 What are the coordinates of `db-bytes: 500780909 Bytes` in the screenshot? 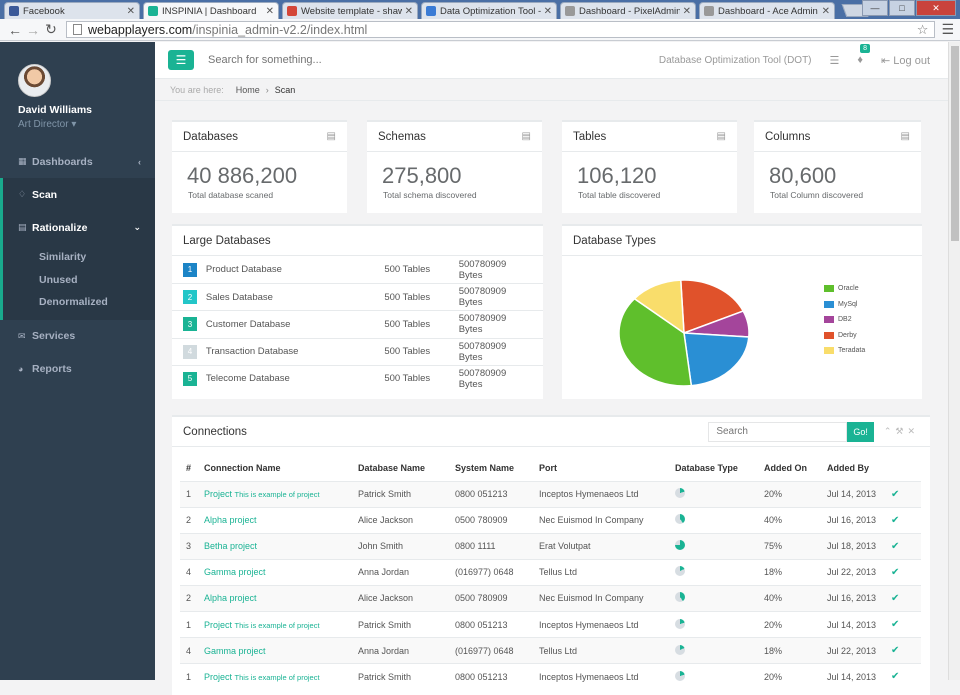 It's located at (482, 297).